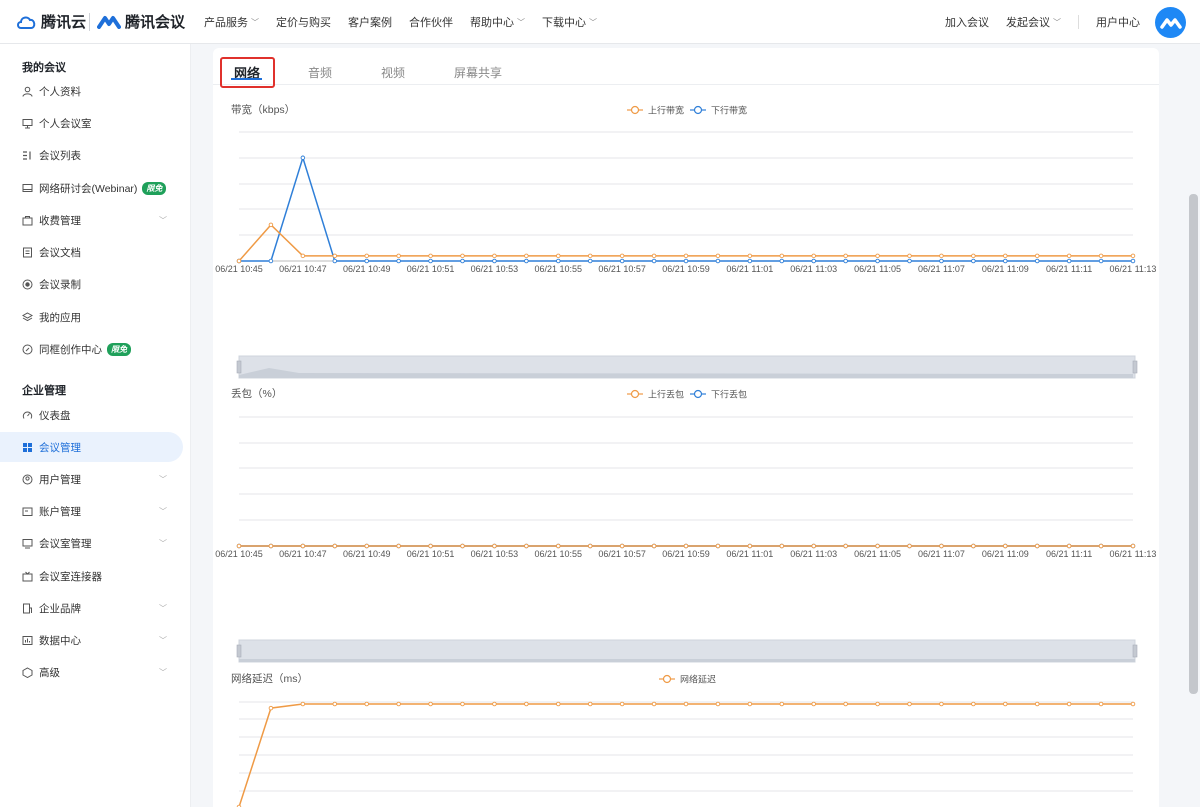  I want to click on sidebar-item-room-connector: 会议室连接器, so click(91, 576).